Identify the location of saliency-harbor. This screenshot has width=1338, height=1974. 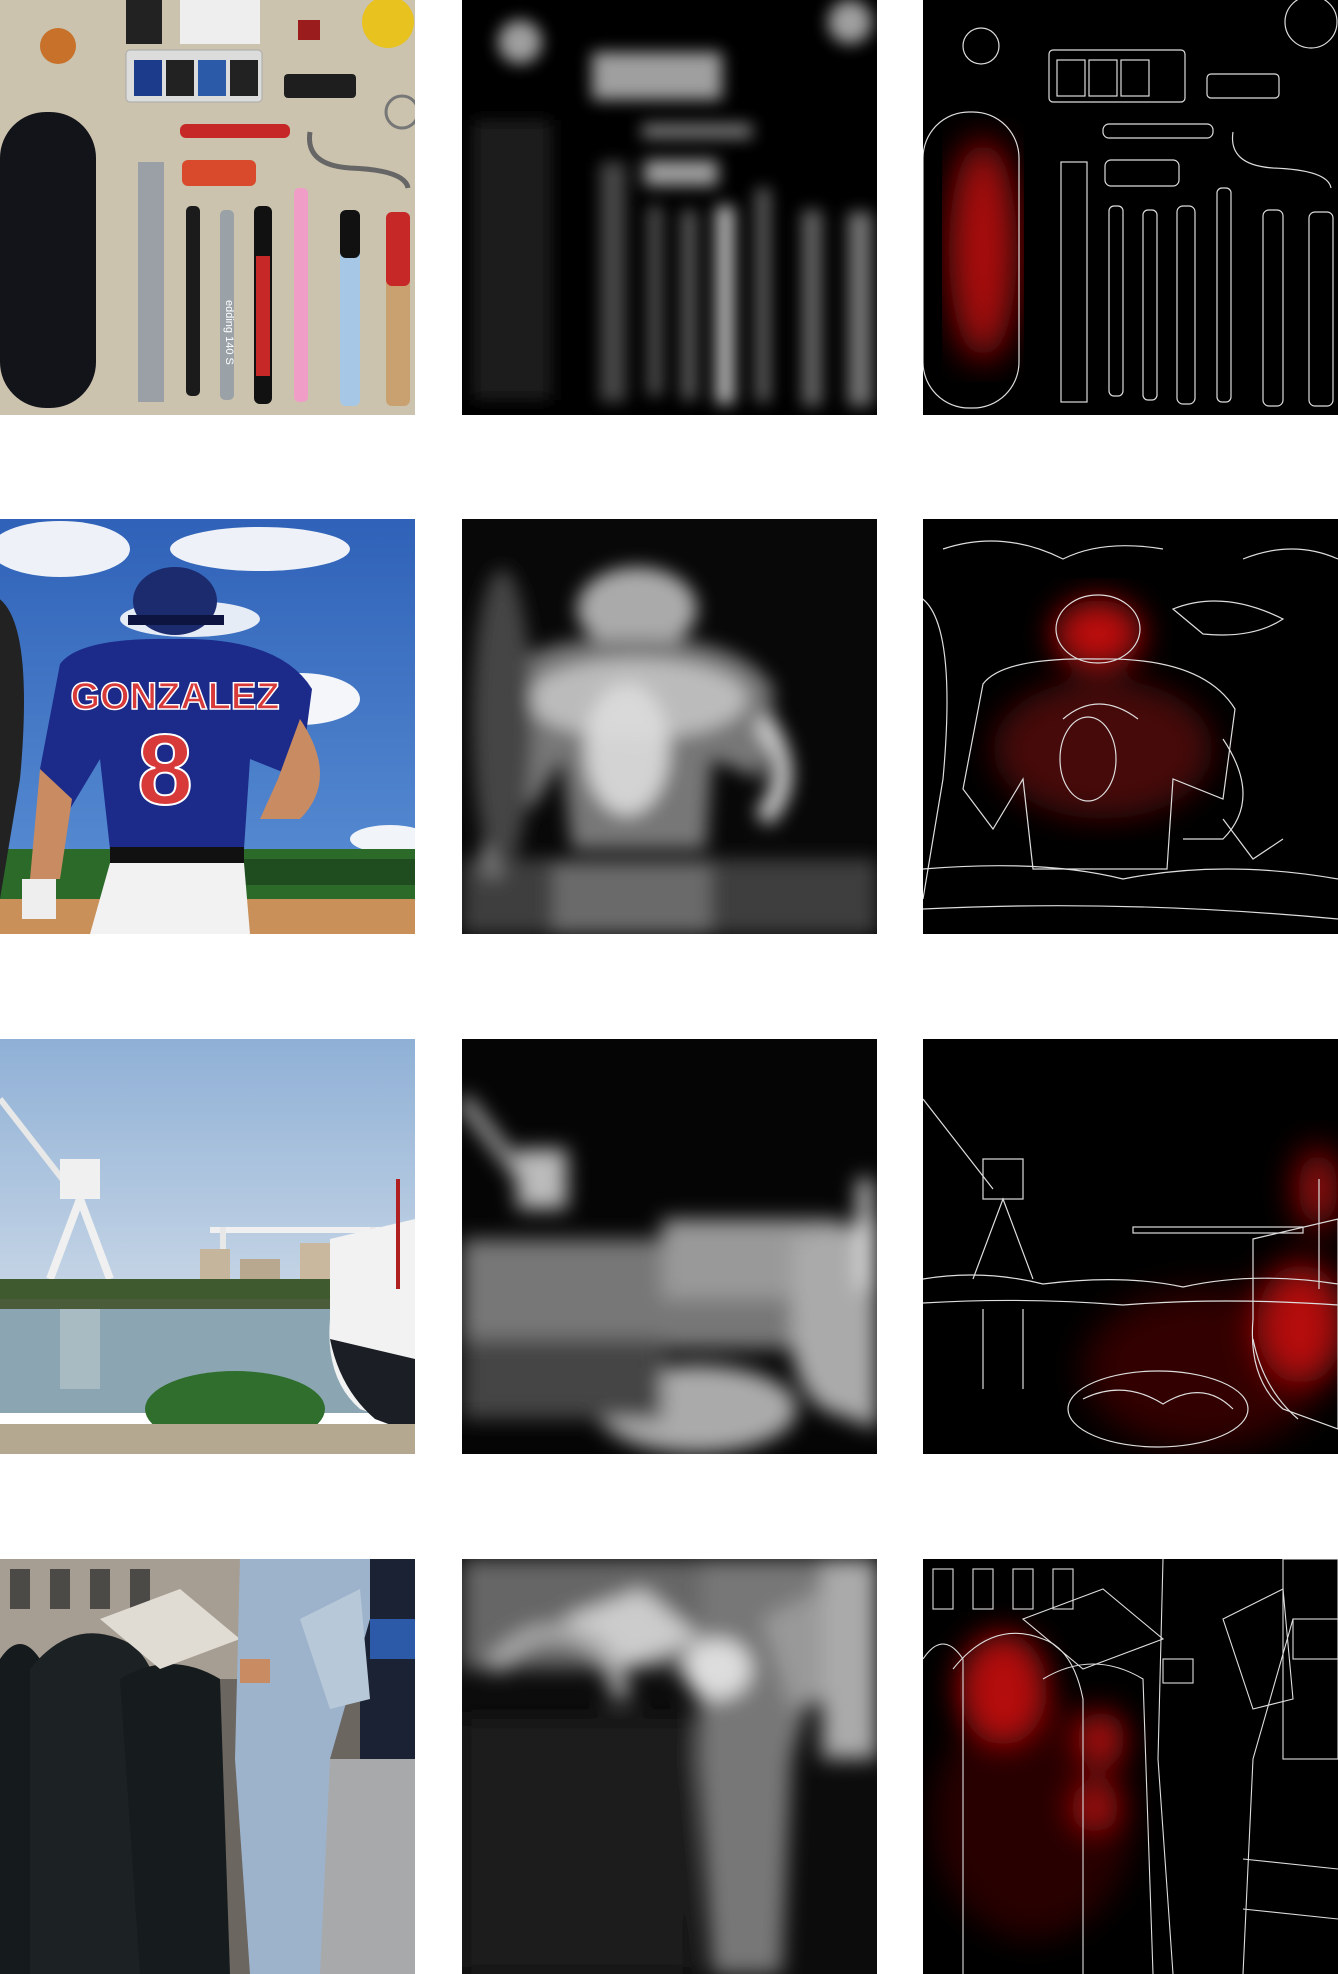
(669, 1246).